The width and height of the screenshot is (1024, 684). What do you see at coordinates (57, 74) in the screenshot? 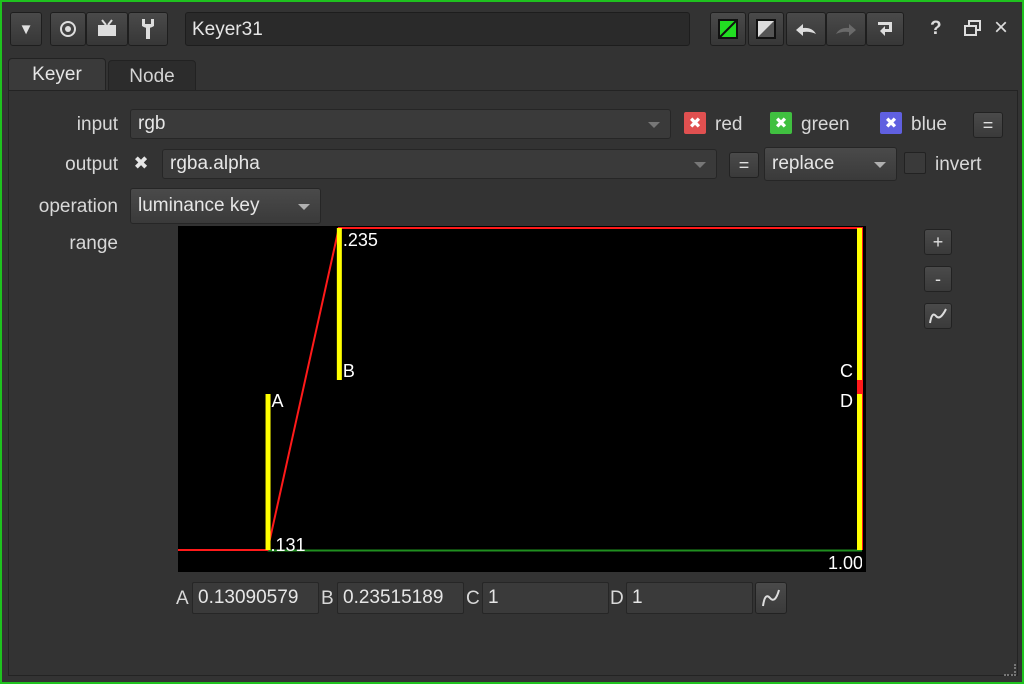
I see `tab-keyer: Keyer` at bounding box center [57, 74].